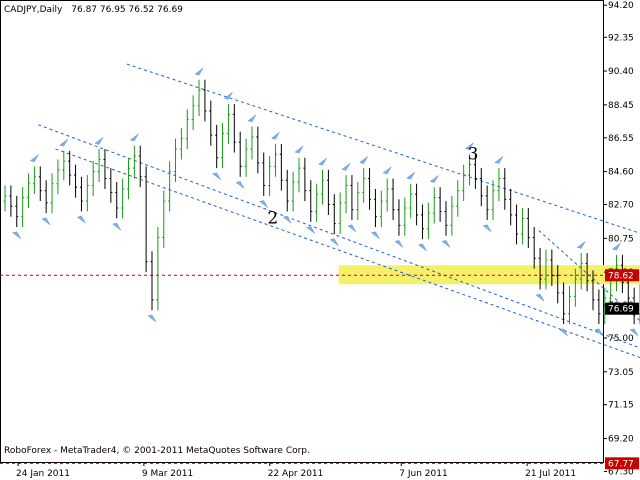  What do you see at coordinates (33, 10) in the screenshot?
I see `symbol-label: CADJPY,Daily` at bounding box center [33, 10].